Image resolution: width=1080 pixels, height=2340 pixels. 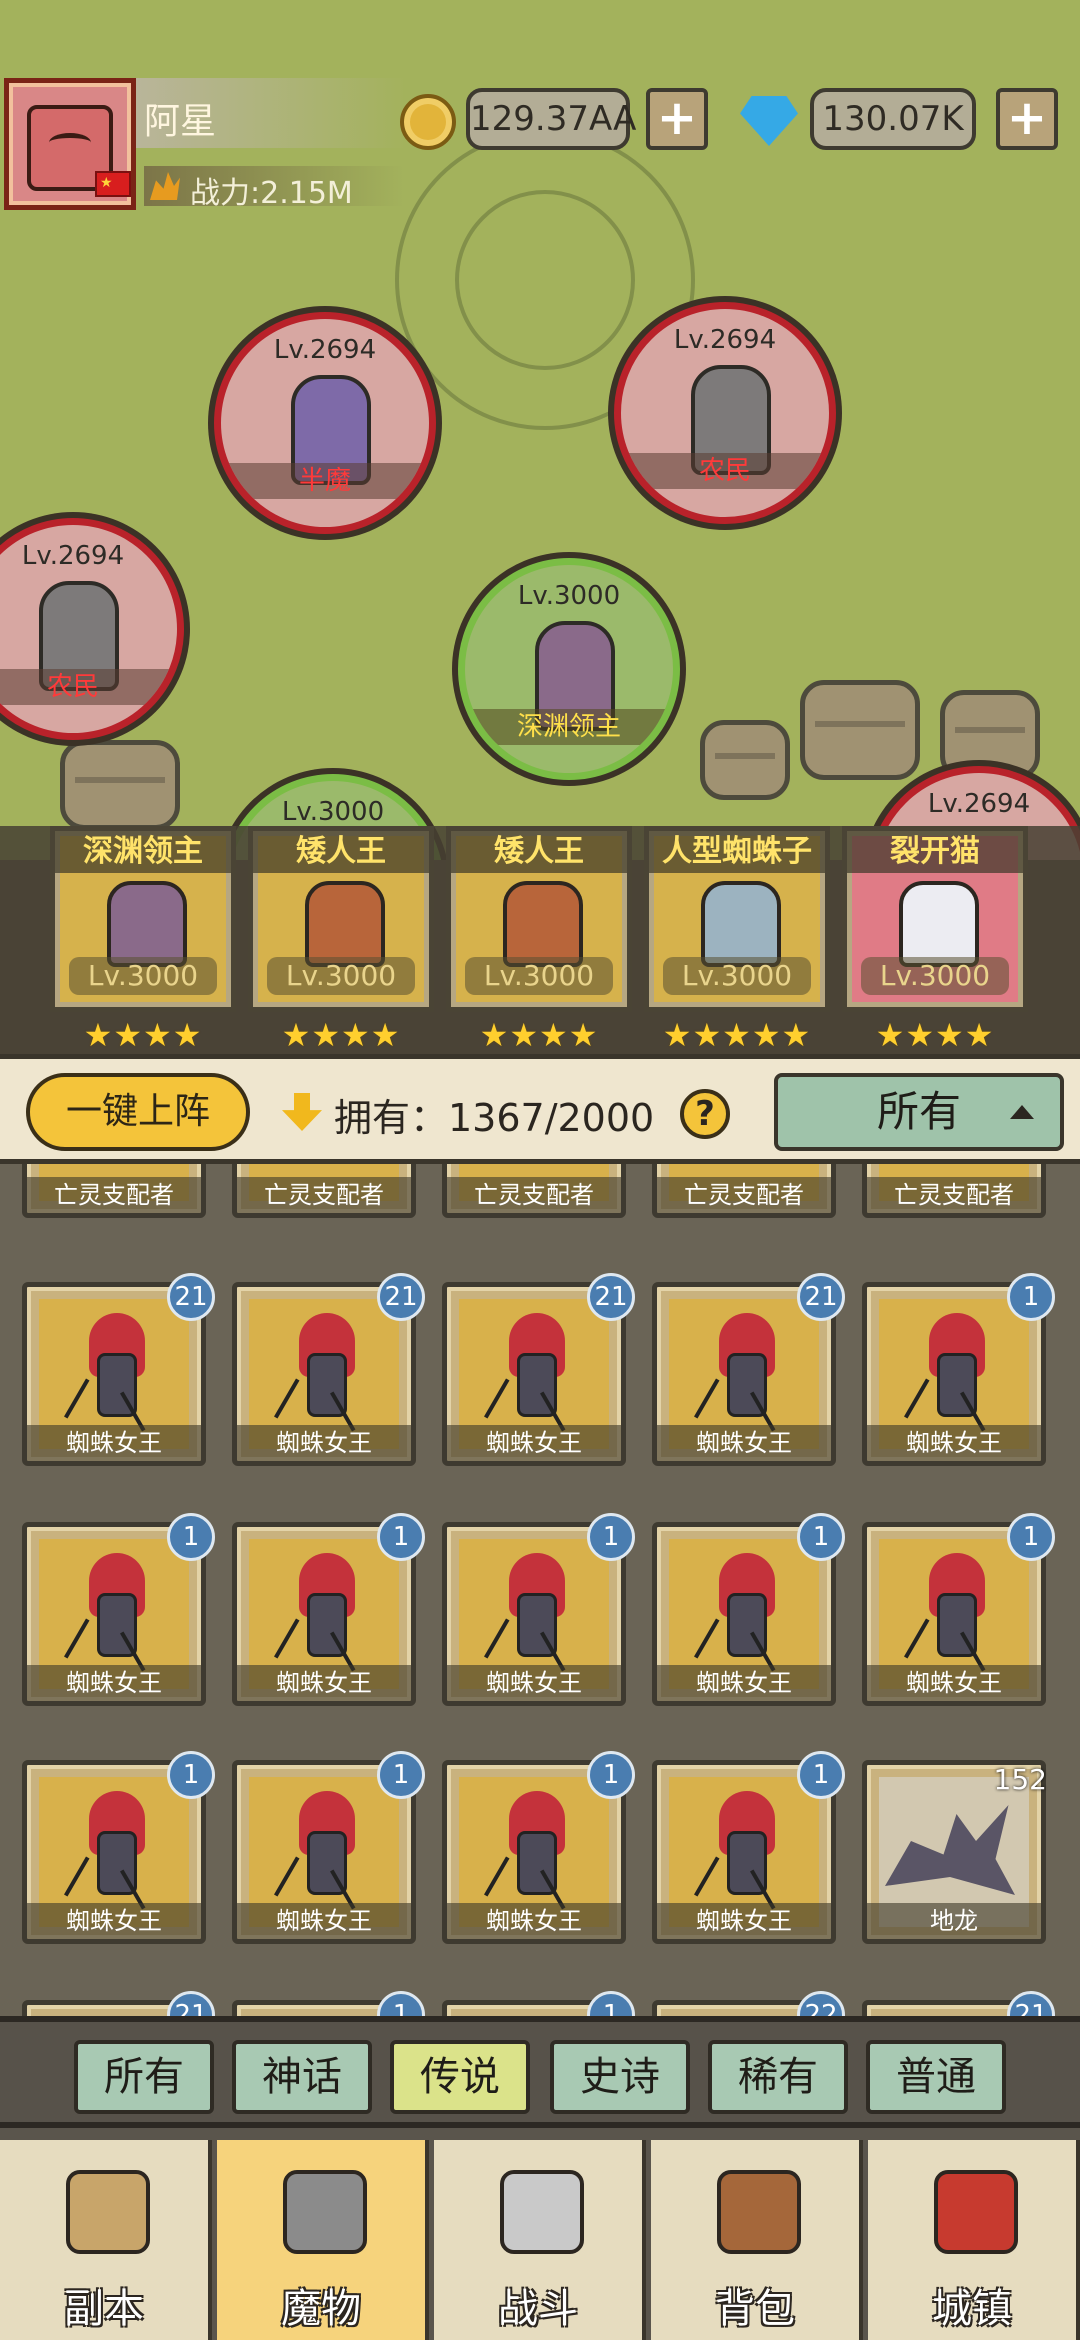 What do you see at coordinates (540, 1109) in the screenshot?
I see `collection-controls: 一键上阵 拥有：1367/2000 ? 所有` at bounding box center [540, 1109].